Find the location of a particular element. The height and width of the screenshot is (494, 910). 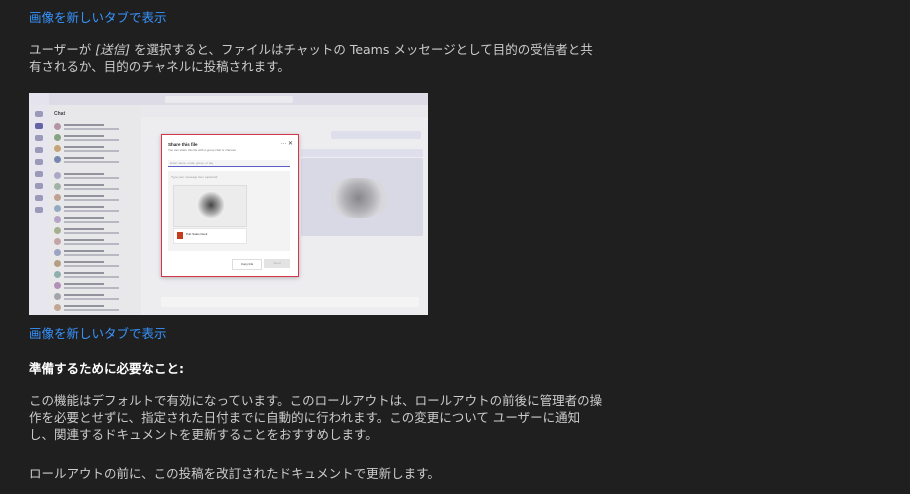

view-image-new-tab-link-bottom: 画像を新しいタブで表示 is located at coordinates (98, 332).